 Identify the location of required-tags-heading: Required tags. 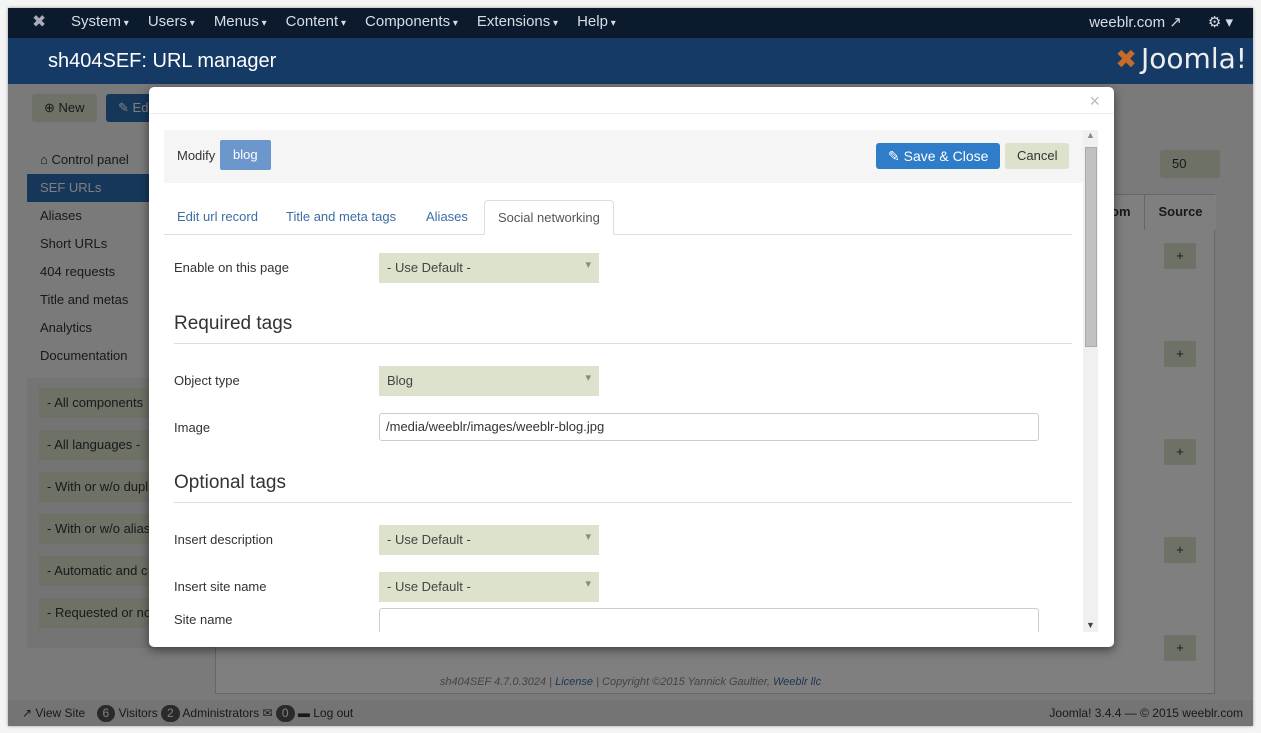
(623, 328).